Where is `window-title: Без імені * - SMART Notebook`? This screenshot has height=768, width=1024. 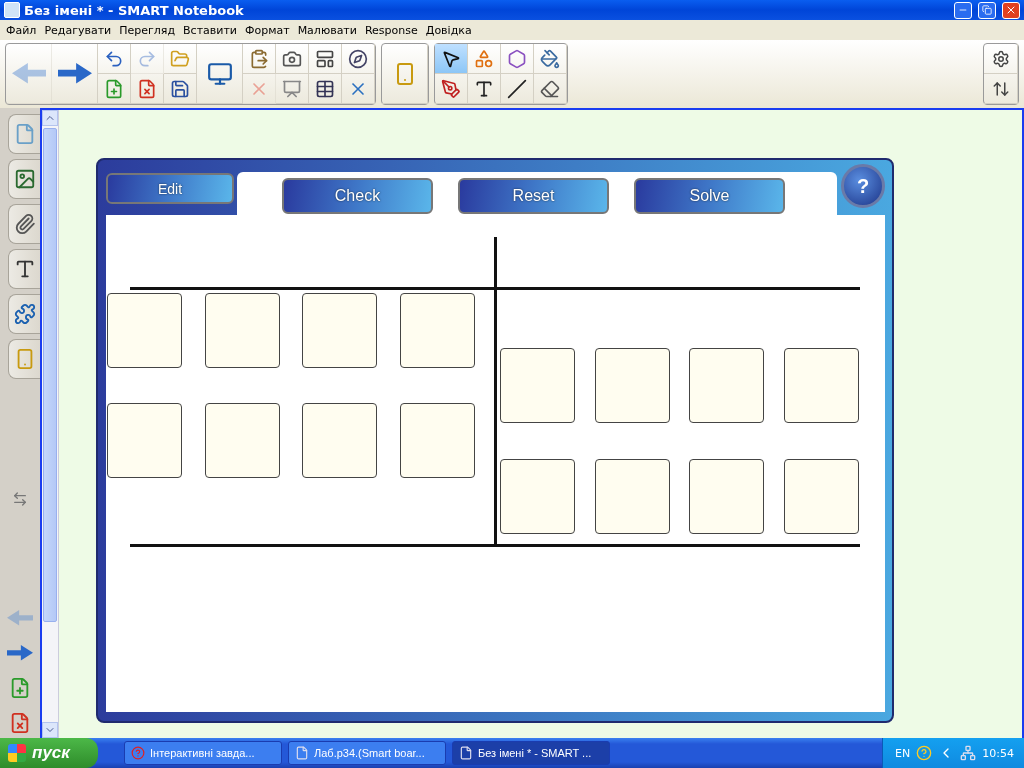
window-title: Без імені * - SMART Notebook is located at coordinates (134, 10).